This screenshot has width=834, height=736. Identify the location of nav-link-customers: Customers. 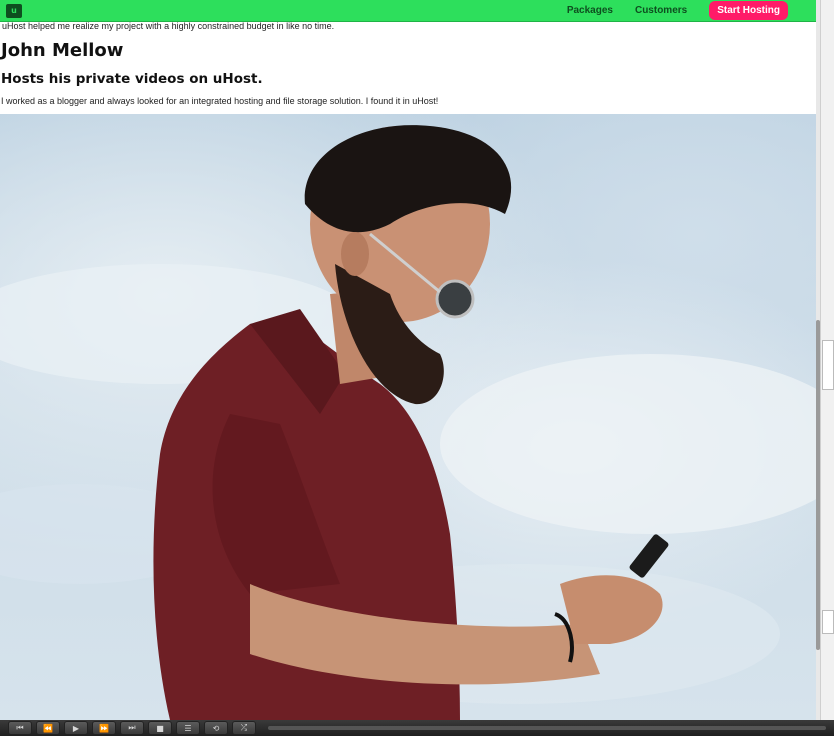
(661, 10).